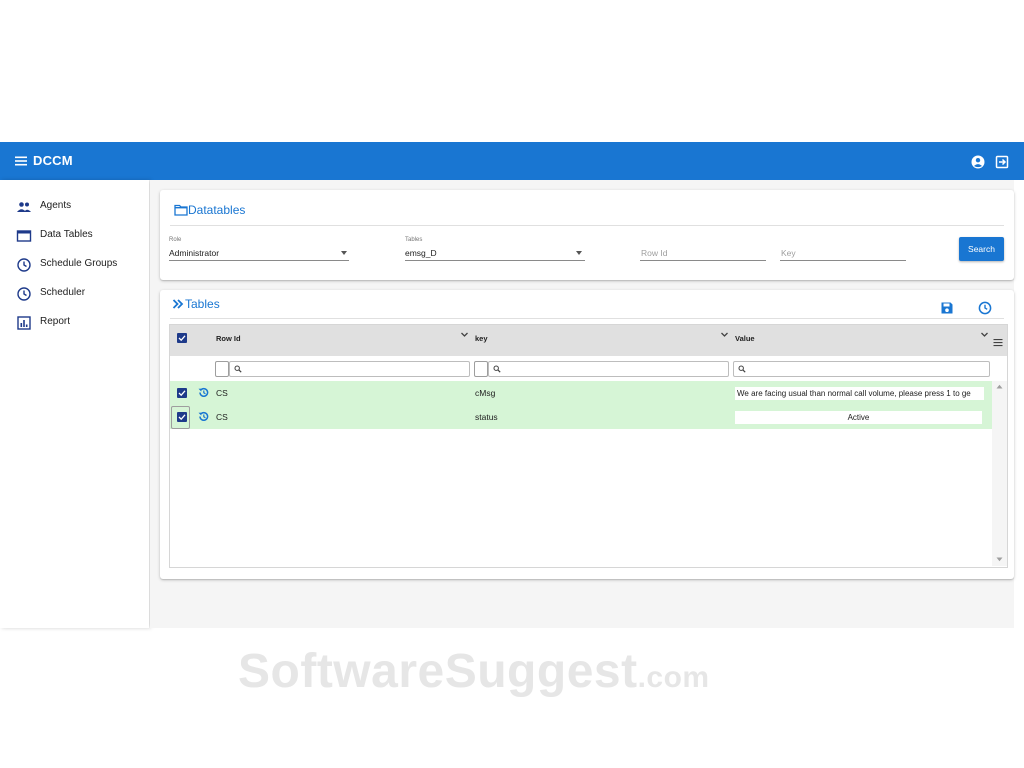  What do you see at coordinates (703, 260) in the screenshot?
I see `row-id-underline` at bounding box center [703, 260].